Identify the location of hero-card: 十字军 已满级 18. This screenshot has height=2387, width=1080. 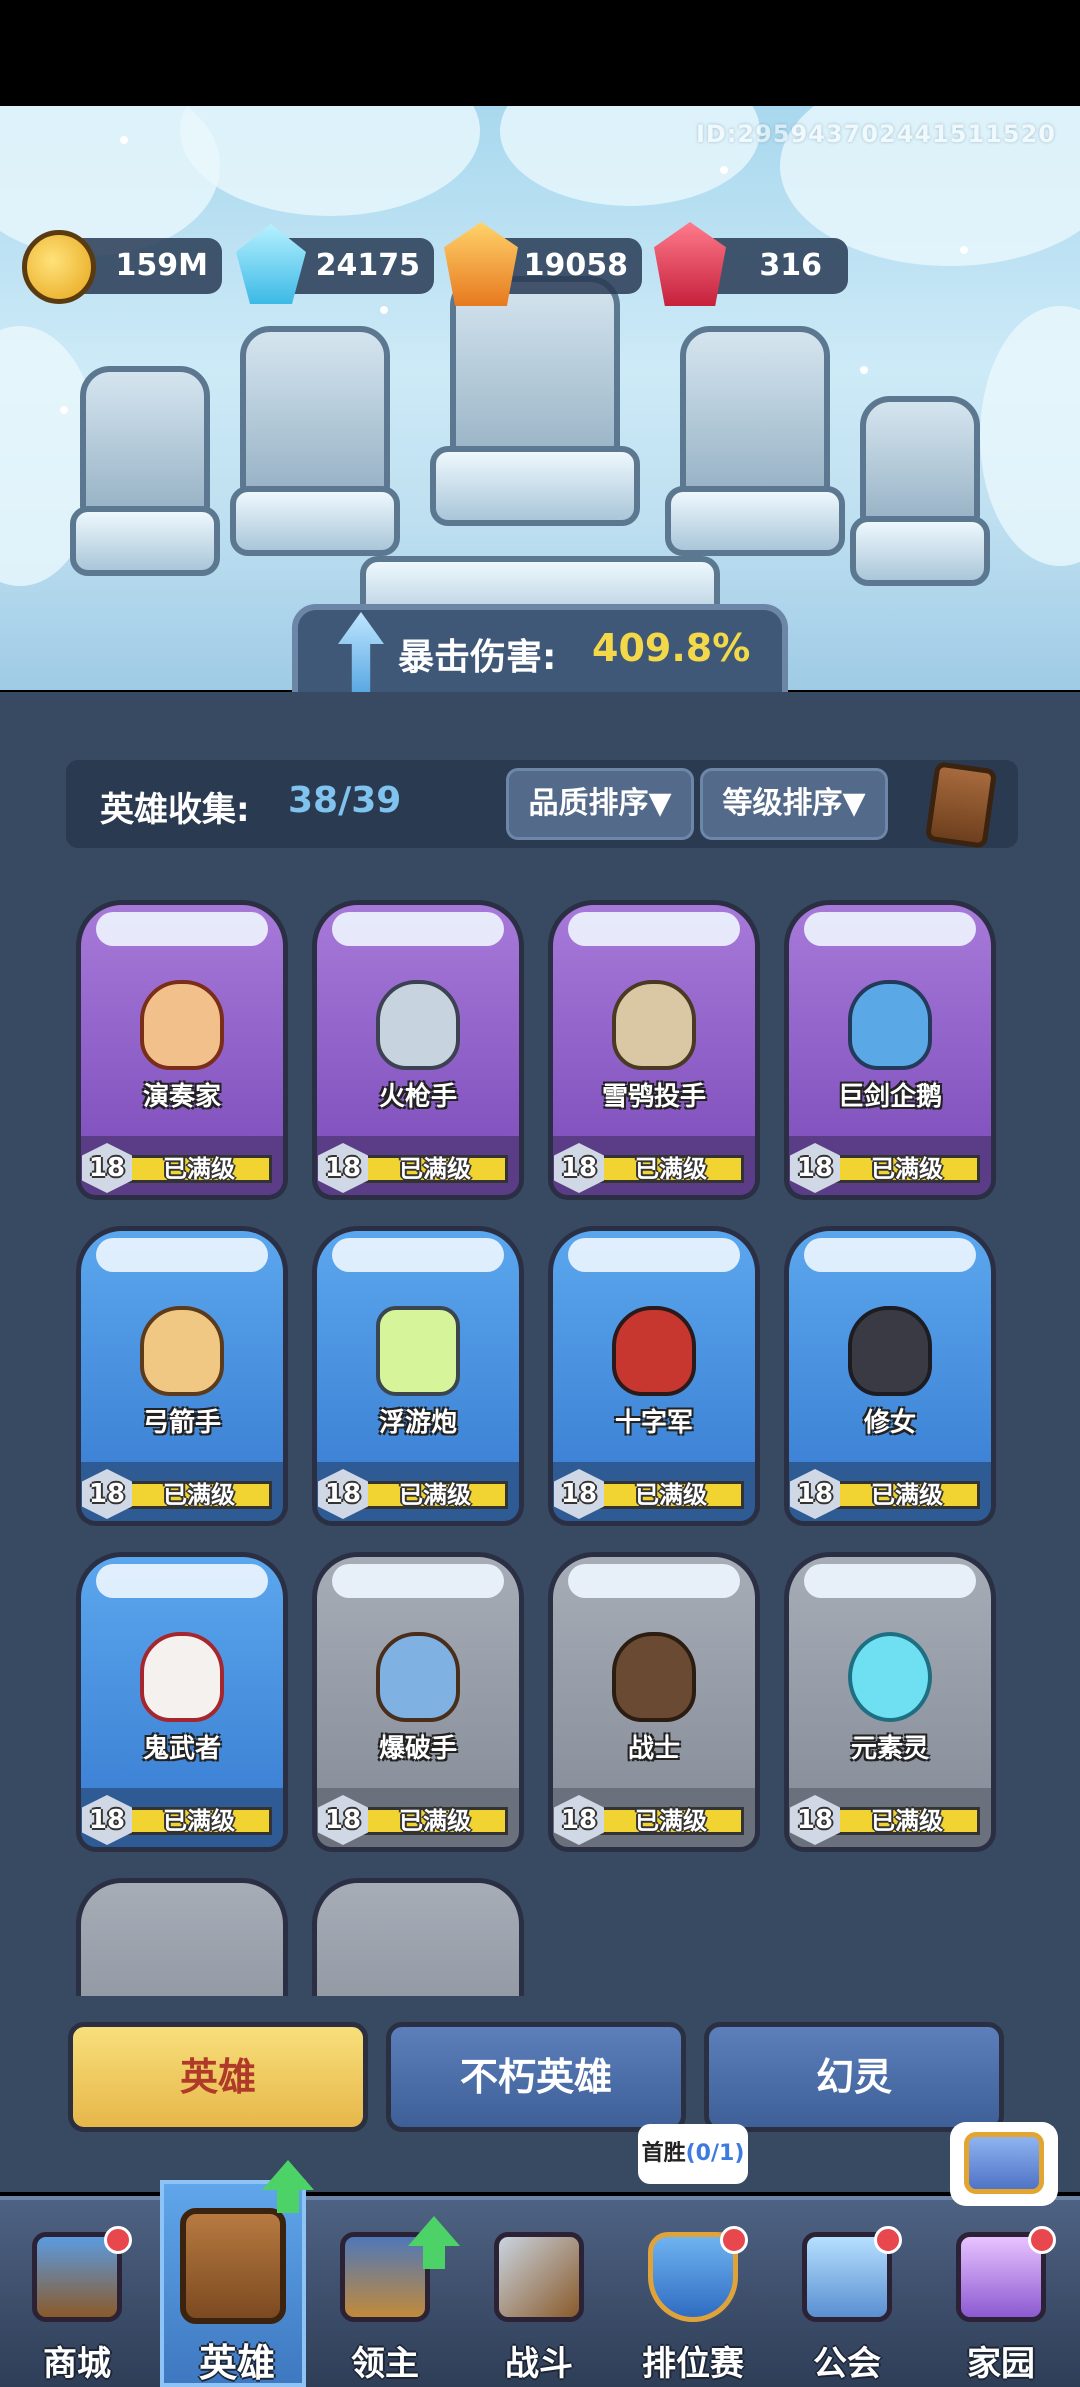
(654, 1376).